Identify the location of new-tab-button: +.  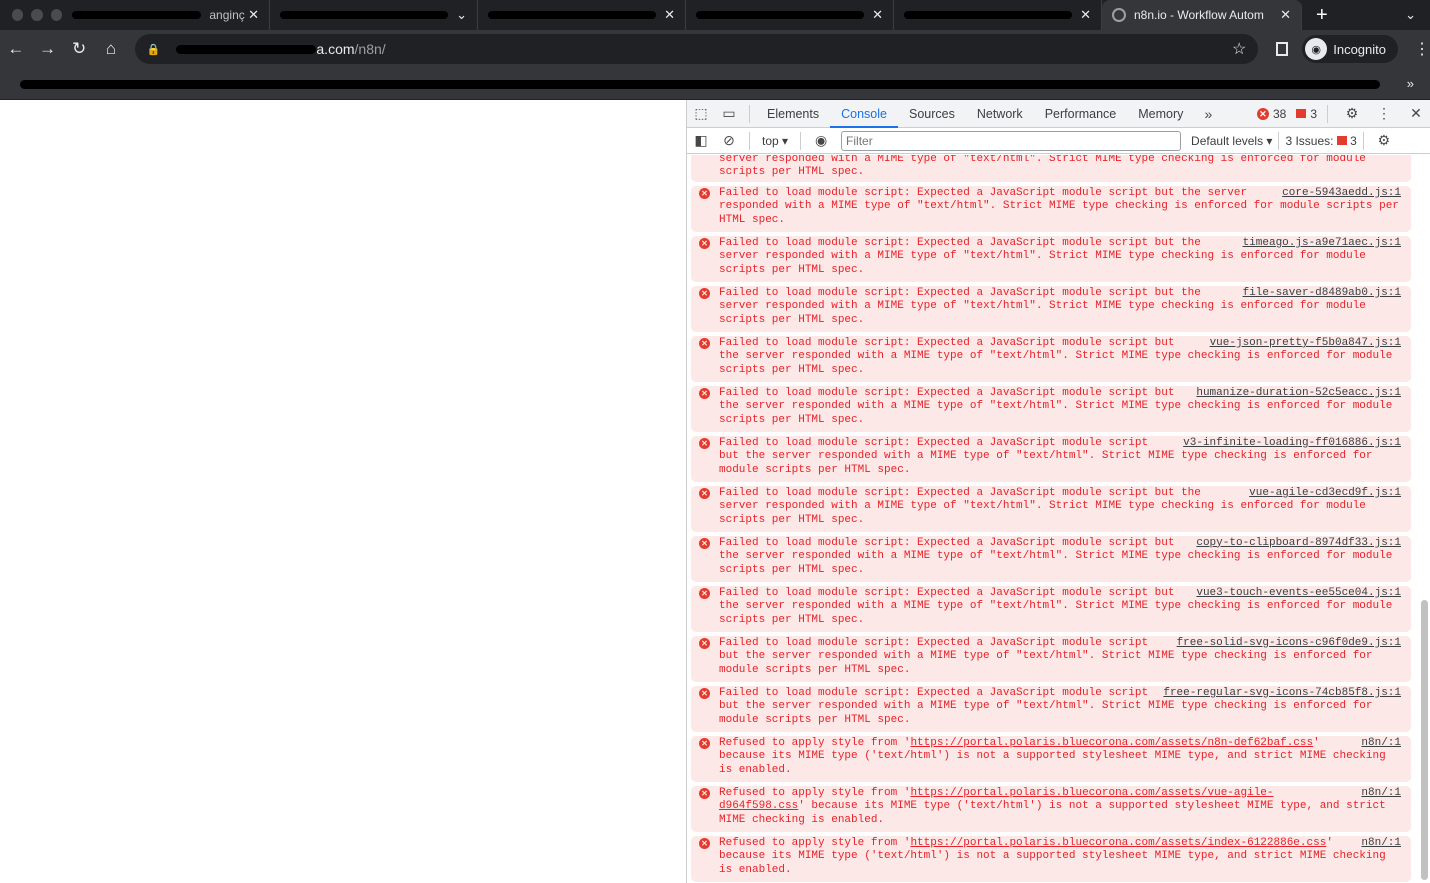
(1322, 15).